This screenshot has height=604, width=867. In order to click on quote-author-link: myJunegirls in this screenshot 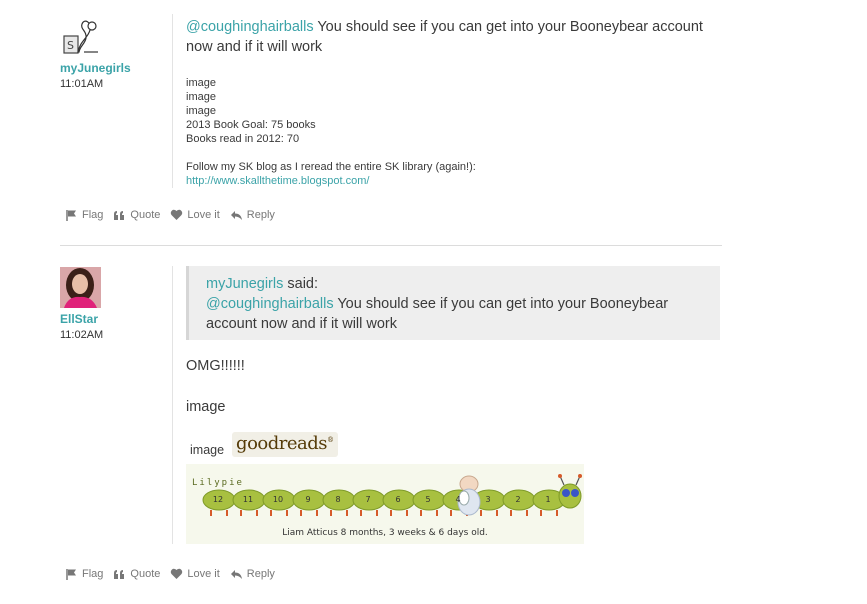, I will do `click(244, 284)`.